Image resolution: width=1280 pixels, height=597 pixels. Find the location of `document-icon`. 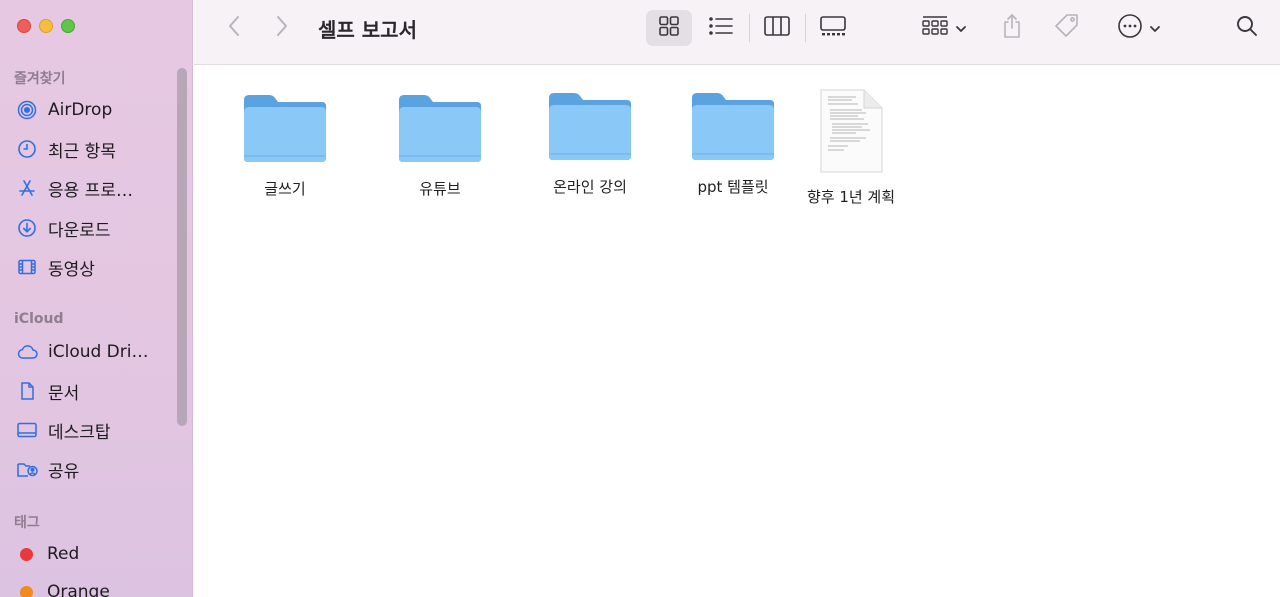

document-icon is located at coordinates (27, 391).